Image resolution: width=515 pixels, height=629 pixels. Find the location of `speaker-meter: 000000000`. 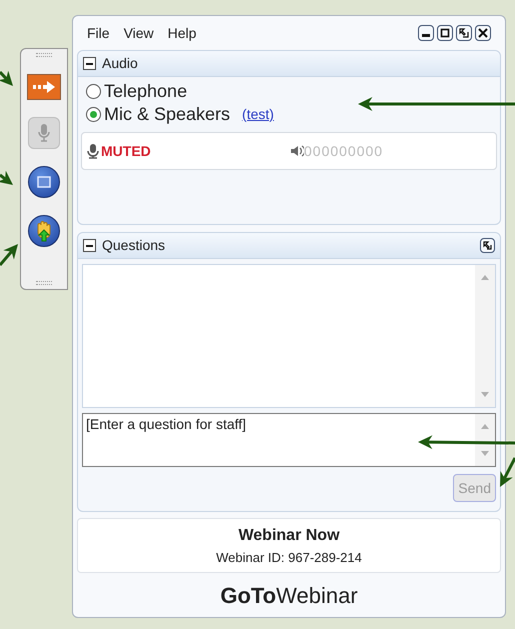

speaker-meter: 000000000 is located at coordinates (344, 151).